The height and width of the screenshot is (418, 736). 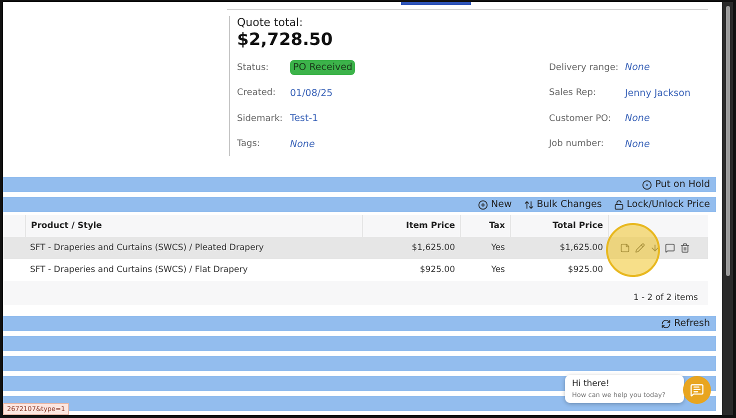 I want to click on field-label: Tags:, so click(x=249, y=144).